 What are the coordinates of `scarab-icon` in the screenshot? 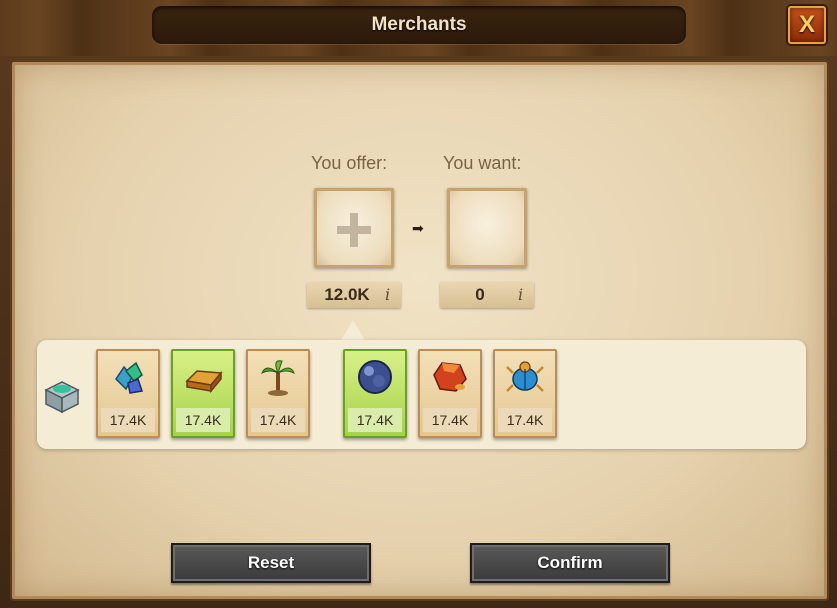 It's located at (525, 376).